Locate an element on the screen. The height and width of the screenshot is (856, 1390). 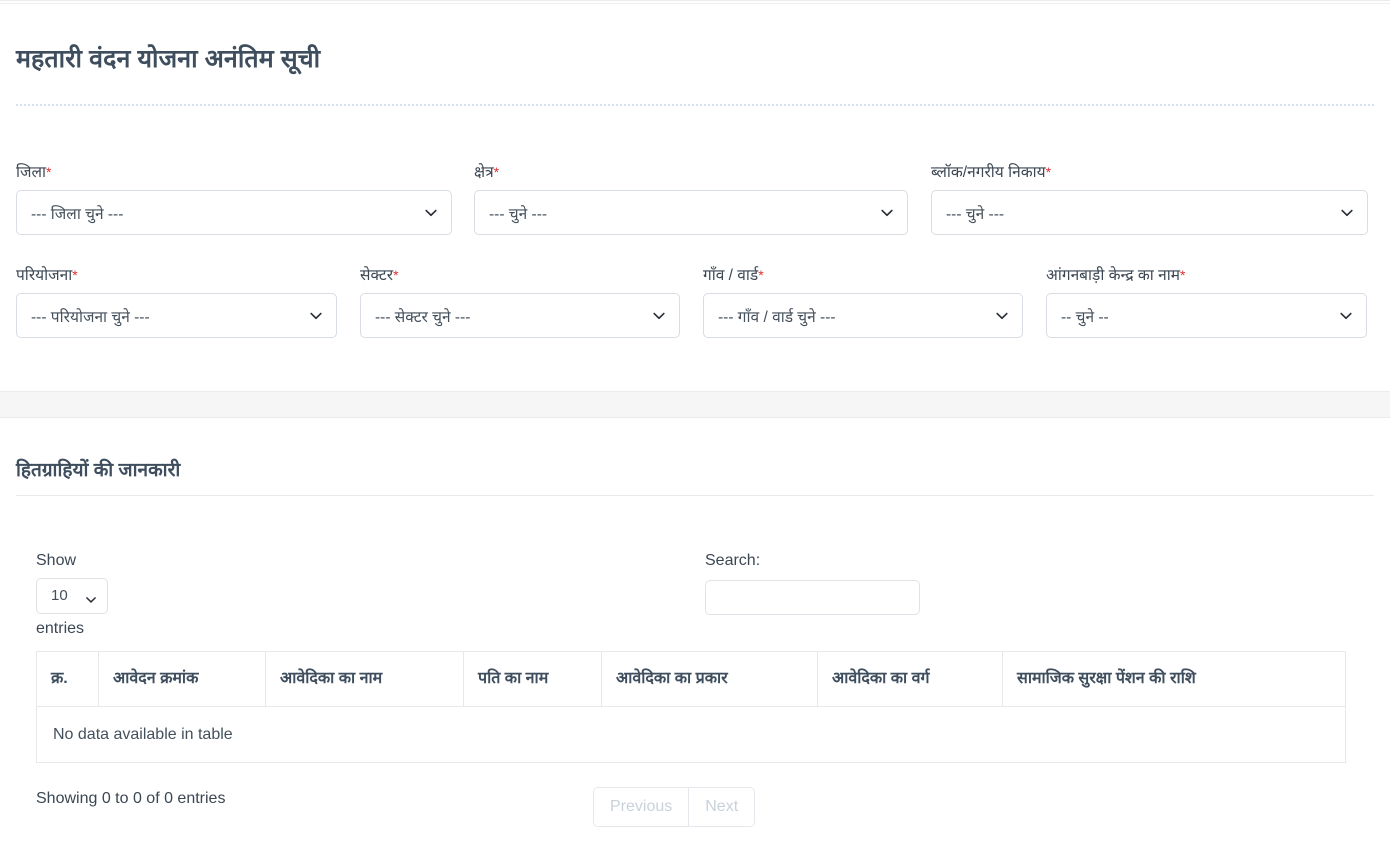
table-info-text: Showing 0 to 0 of 0 entries is located at coordinates (131, 798).